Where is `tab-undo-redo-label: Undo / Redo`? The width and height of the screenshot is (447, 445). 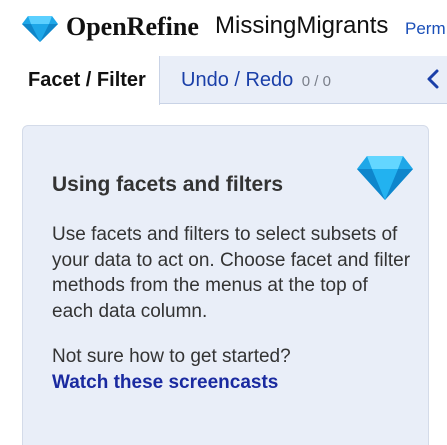
tab-undo-redo-label: Undo / Redo is located at coordinates (237, 80).